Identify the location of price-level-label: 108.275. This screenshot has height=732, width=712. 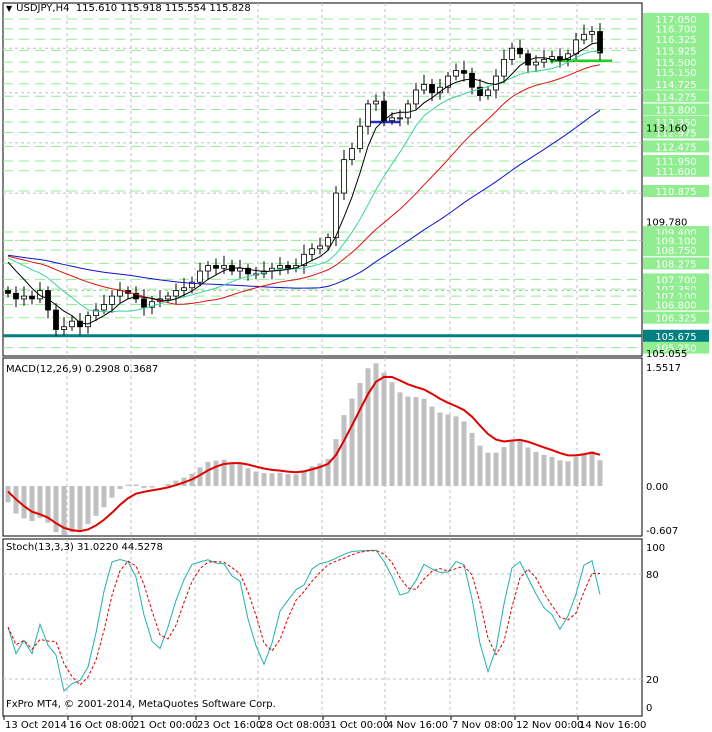
(675, 264).